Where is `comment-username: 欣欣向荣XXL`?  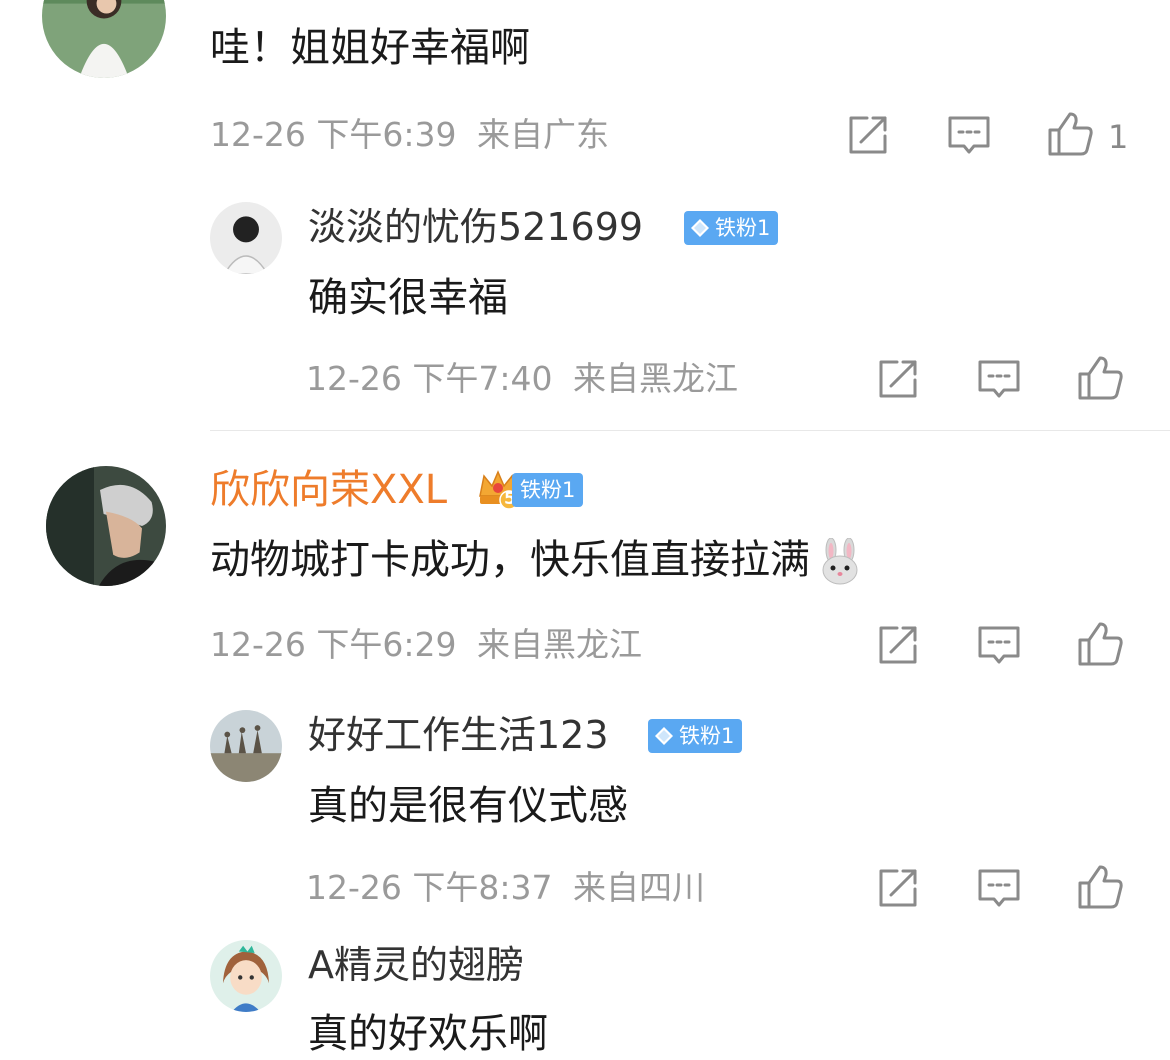 comment-username: 欣欣向荣XXL is located at coordinates (328, 490).